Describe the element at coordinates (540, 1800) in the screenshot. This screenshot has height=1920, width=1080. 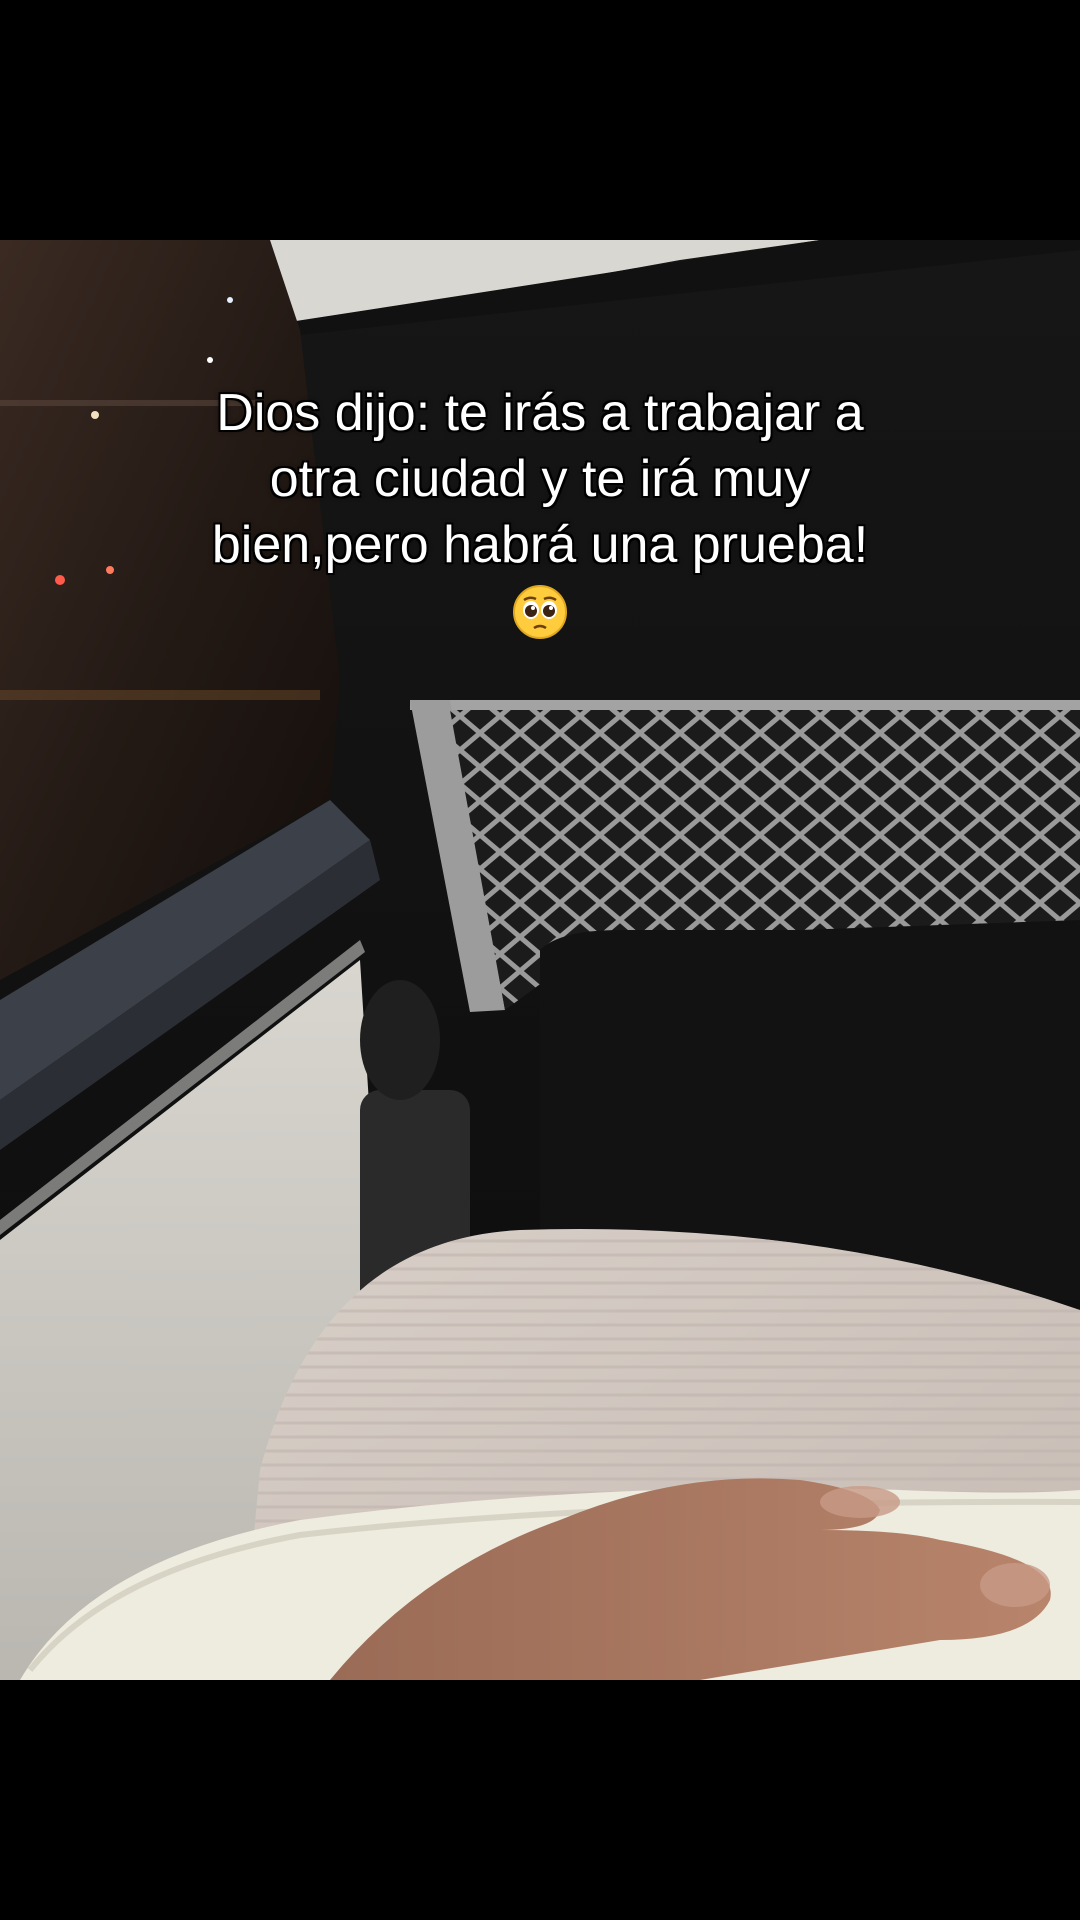
I see `letterbox-bottom` at that location.